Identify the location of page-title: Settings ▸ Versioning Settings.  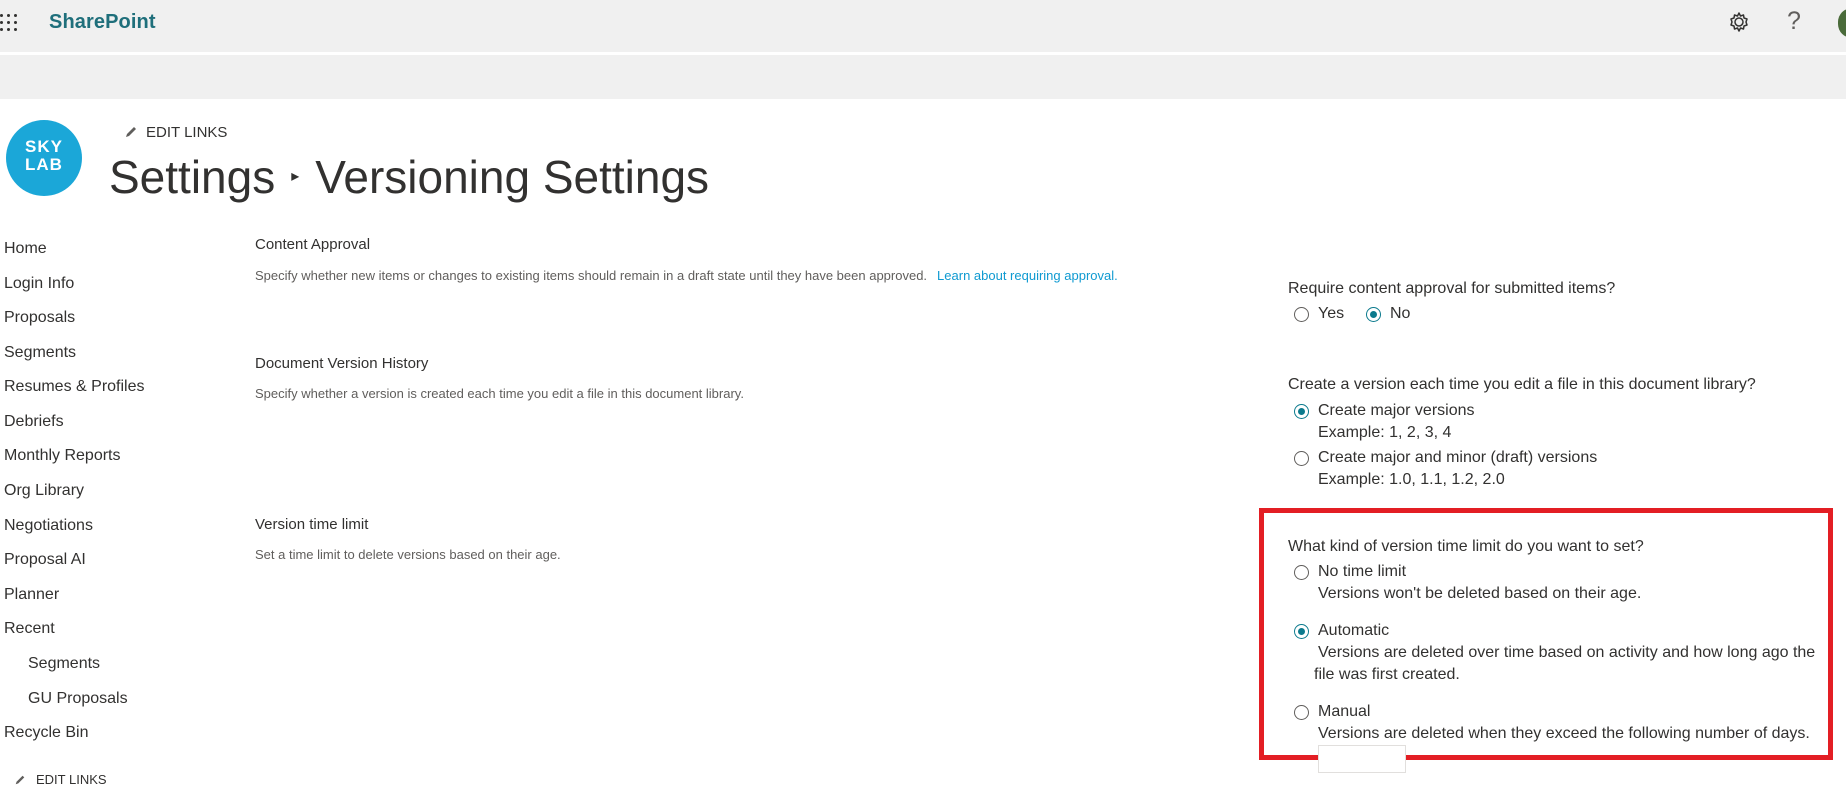
(409, 177).